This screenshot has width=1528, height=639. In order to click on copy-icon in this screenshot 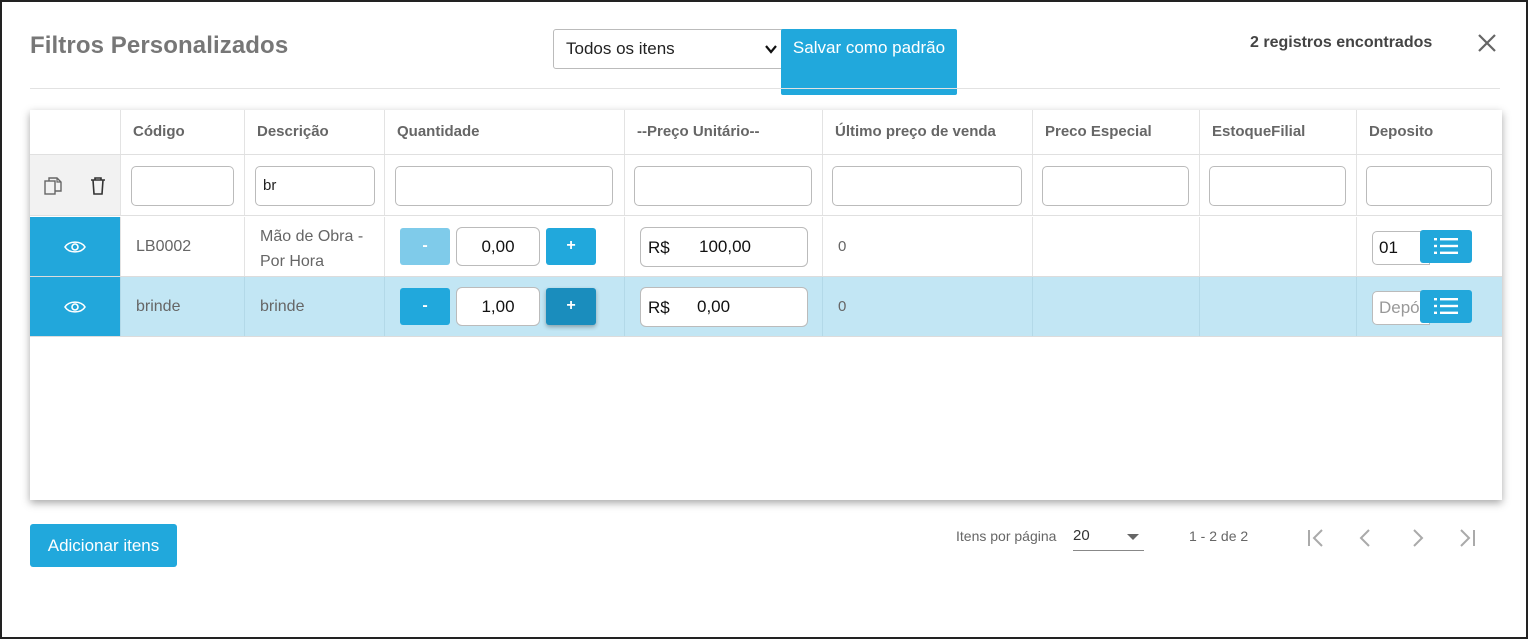, I will do `click(53, 186)`.